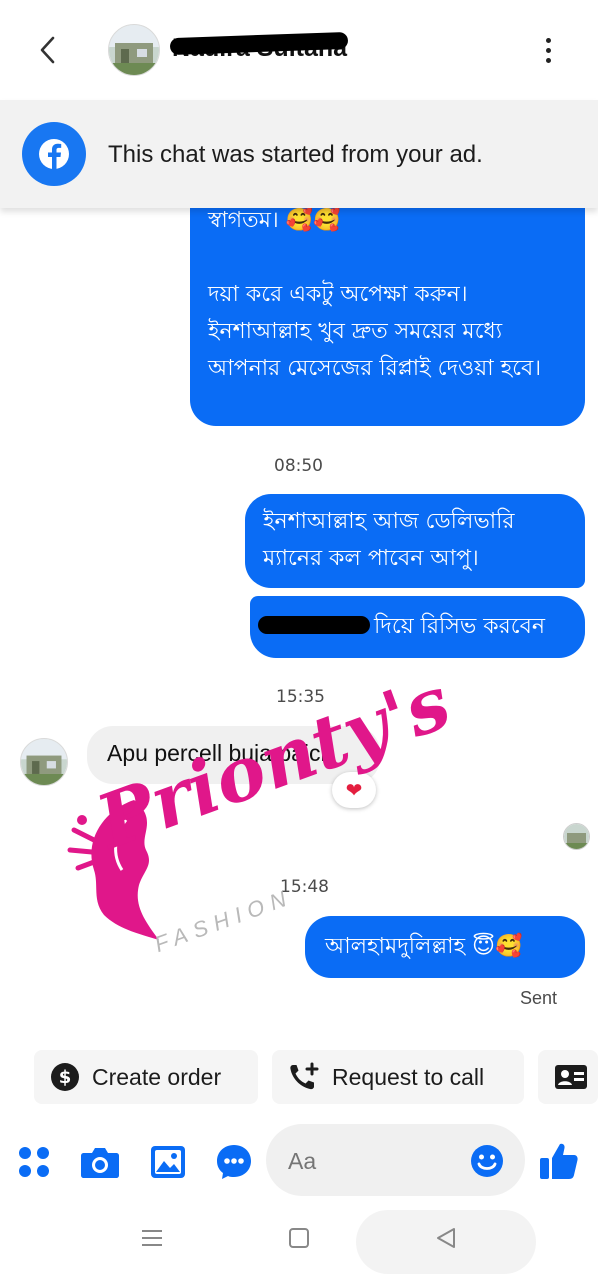 The height and width of the screenshot is (1280, 598). I want to click on message-input, so click(378, 1161).